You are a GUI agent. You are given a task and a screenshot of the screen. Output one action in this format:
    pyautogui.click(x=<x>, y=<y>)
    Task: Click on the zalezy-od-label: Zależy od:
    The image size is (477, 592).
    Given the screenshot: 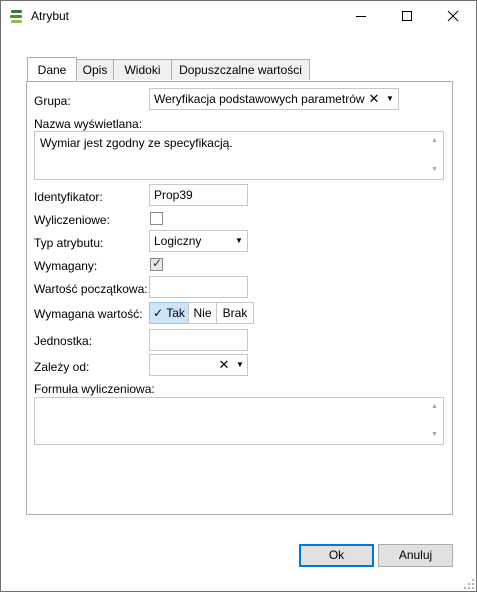 What is the action you would take?
    pyautogui.click(x=62, y=367)
    